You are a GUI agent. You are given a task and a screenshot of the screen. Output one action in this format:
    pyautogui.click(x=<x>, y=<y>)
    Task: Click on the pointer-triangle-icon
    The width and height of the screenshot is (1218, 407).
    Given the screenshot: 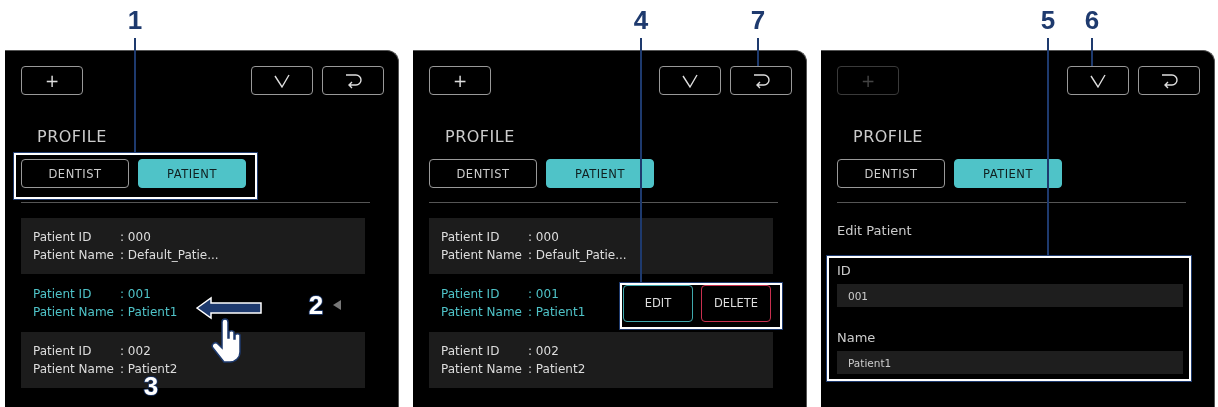 What is the action you would take?
    pyautogui.click(x=337, y=305)
    